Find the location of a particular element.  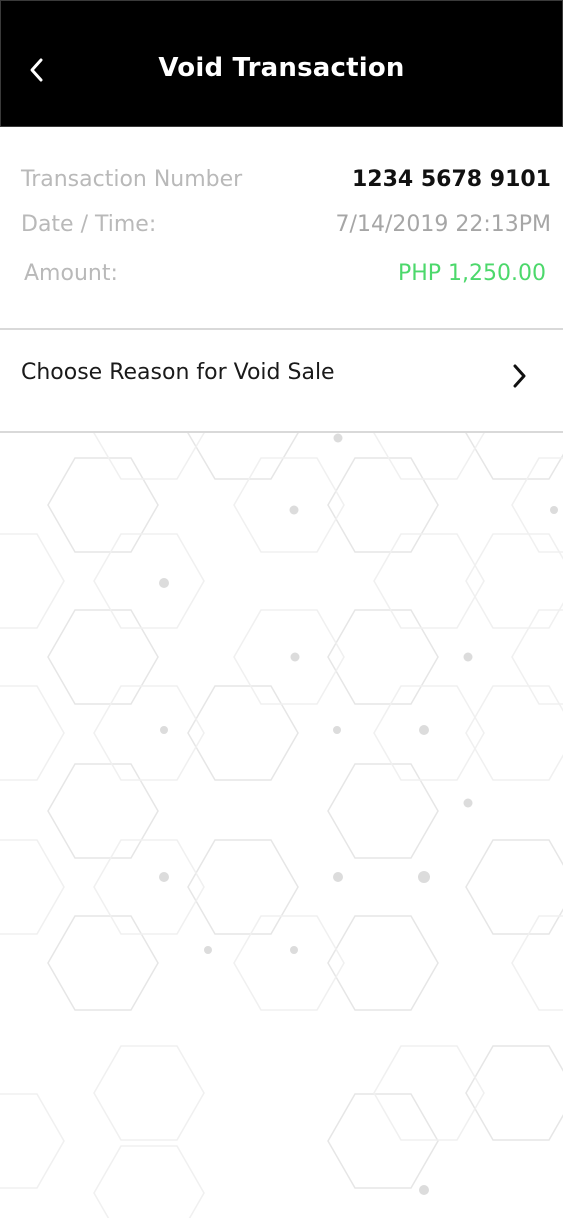

transaction-number-row: Transaction Number 1234 5678 9101 is located at coordinates (286, 179).